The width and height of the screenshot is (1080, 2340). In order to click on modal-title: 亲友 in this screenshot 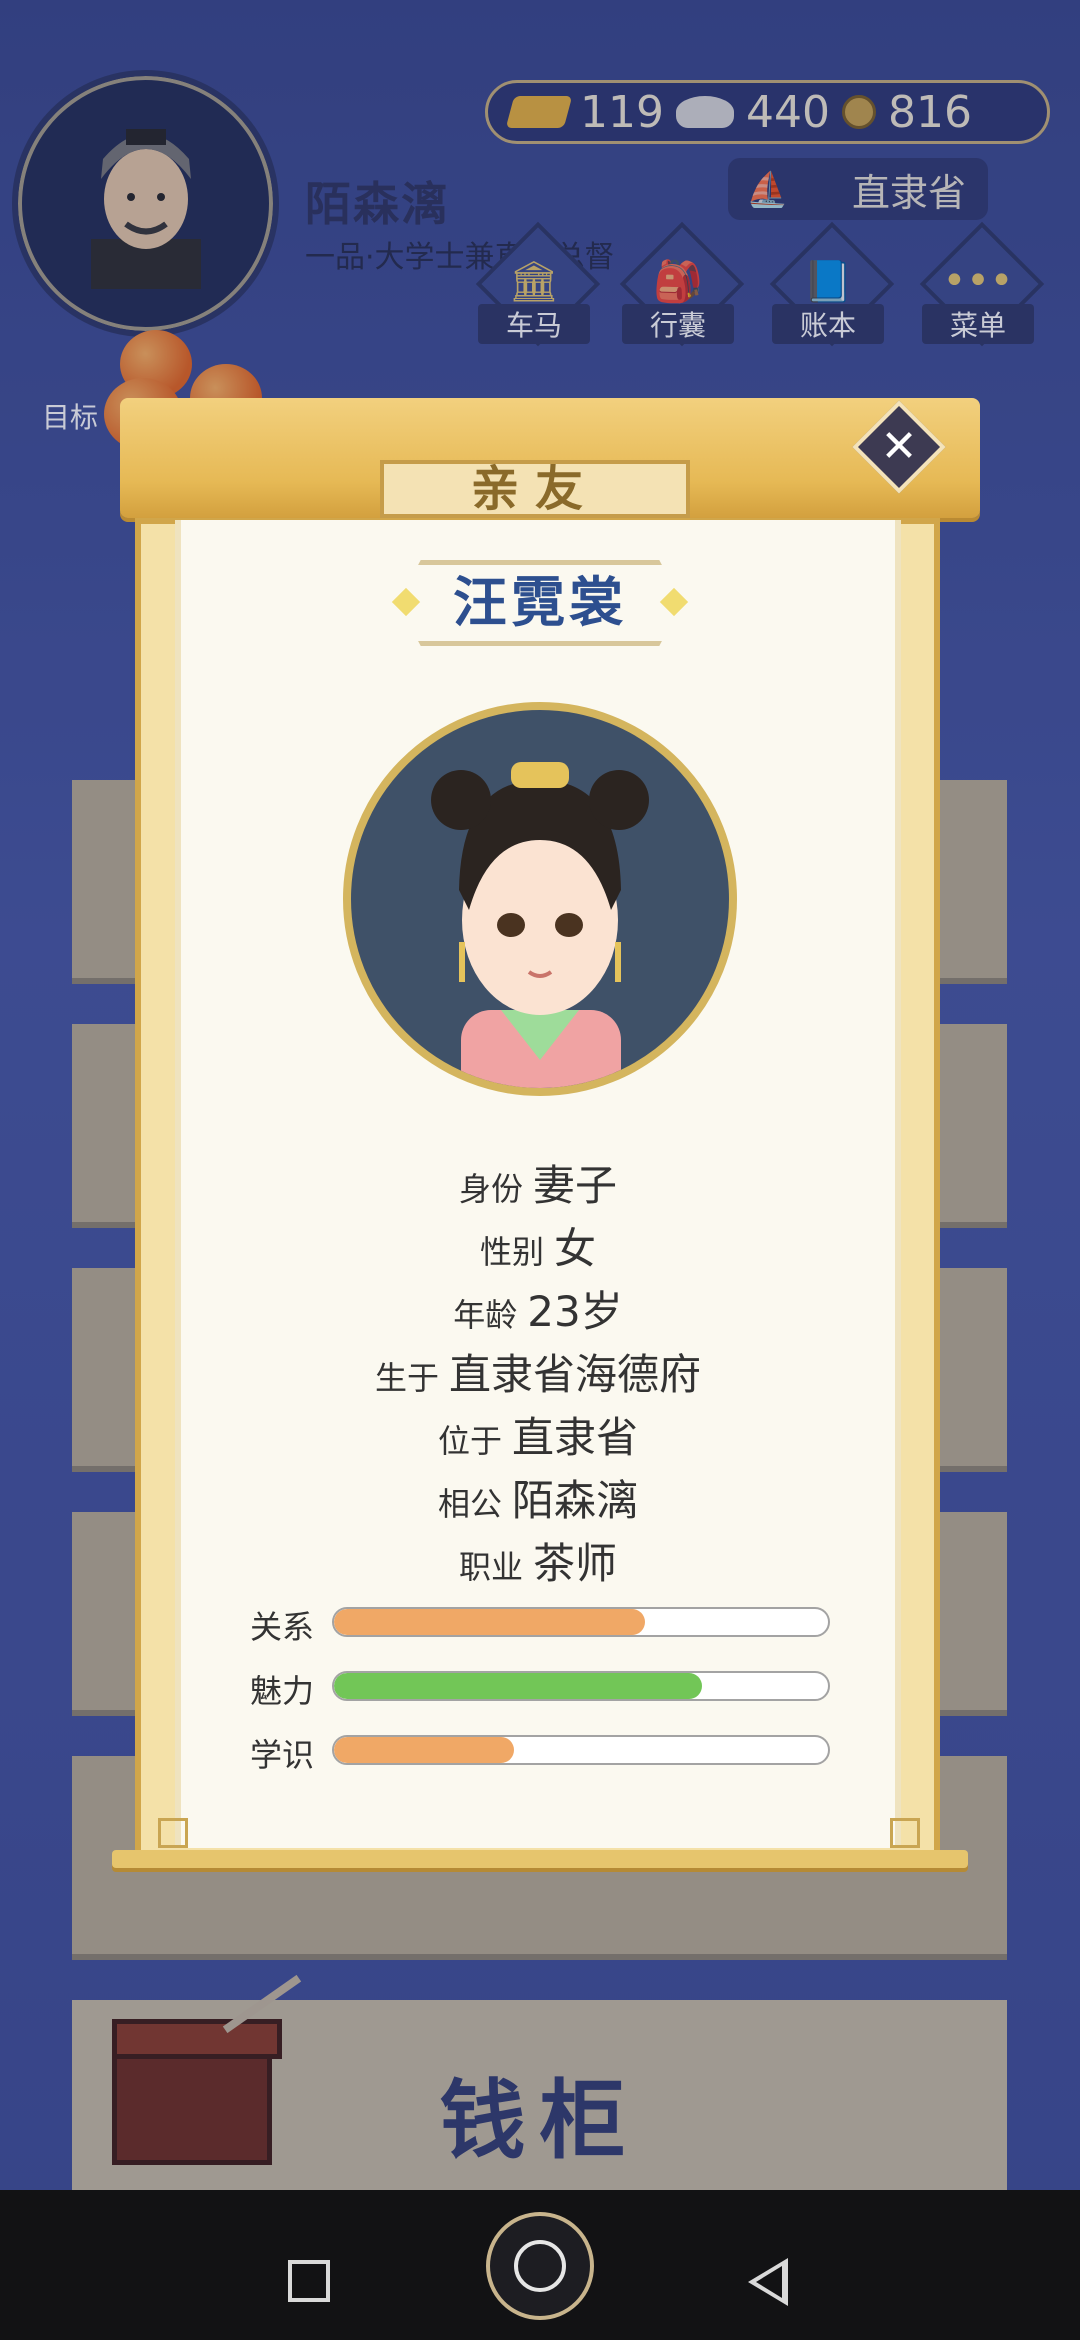, I will do `click(535, 489)`.